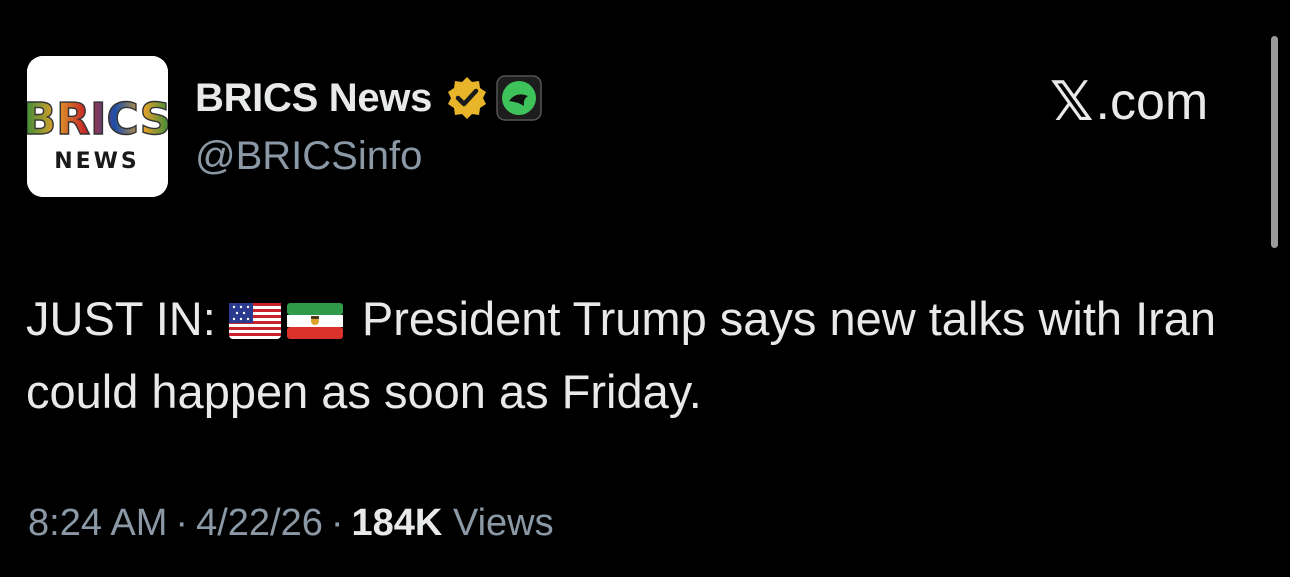  What do you see at coordinates (1274, 142) in the screenshot?
I see `scrollbar` at bounding box center [1274, 142].